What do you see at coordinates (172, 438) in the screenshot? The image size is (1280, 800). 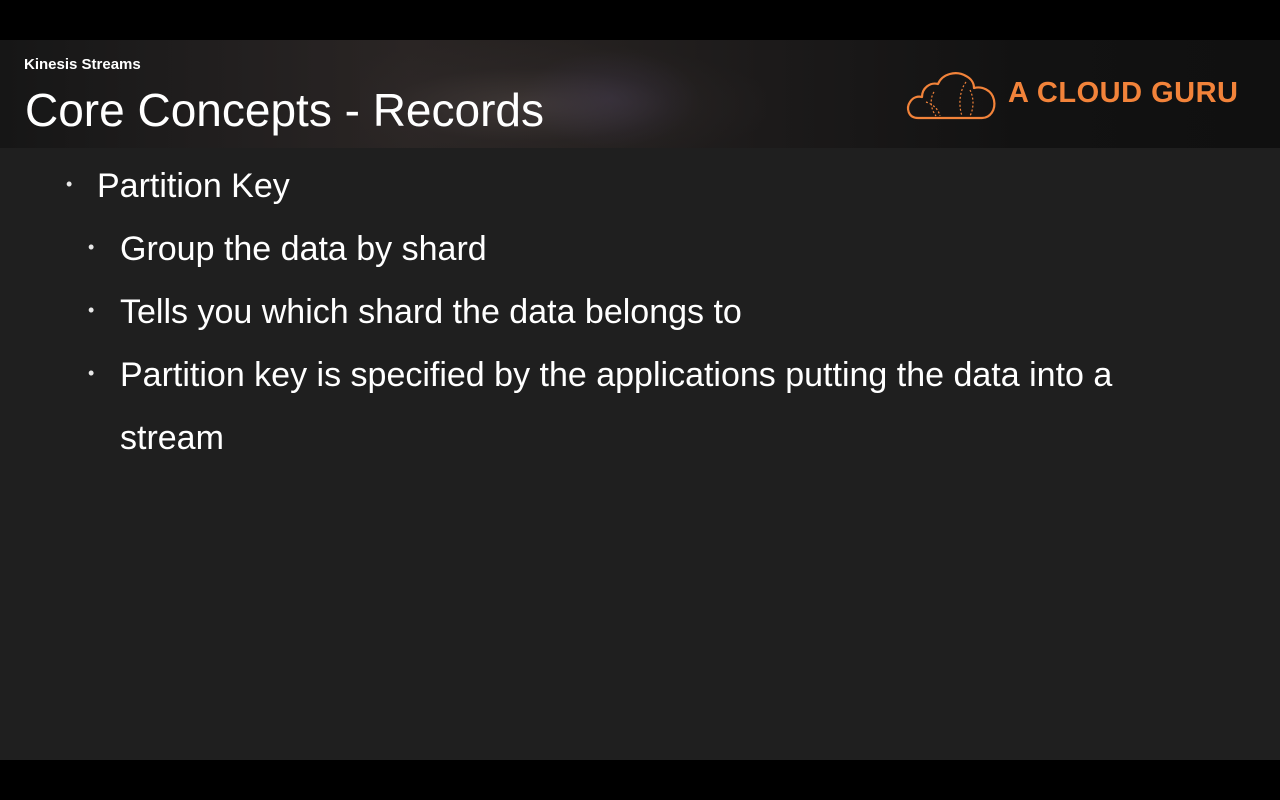 I see `bullet-text-continuation: stream` at bounding box center [172, 438].